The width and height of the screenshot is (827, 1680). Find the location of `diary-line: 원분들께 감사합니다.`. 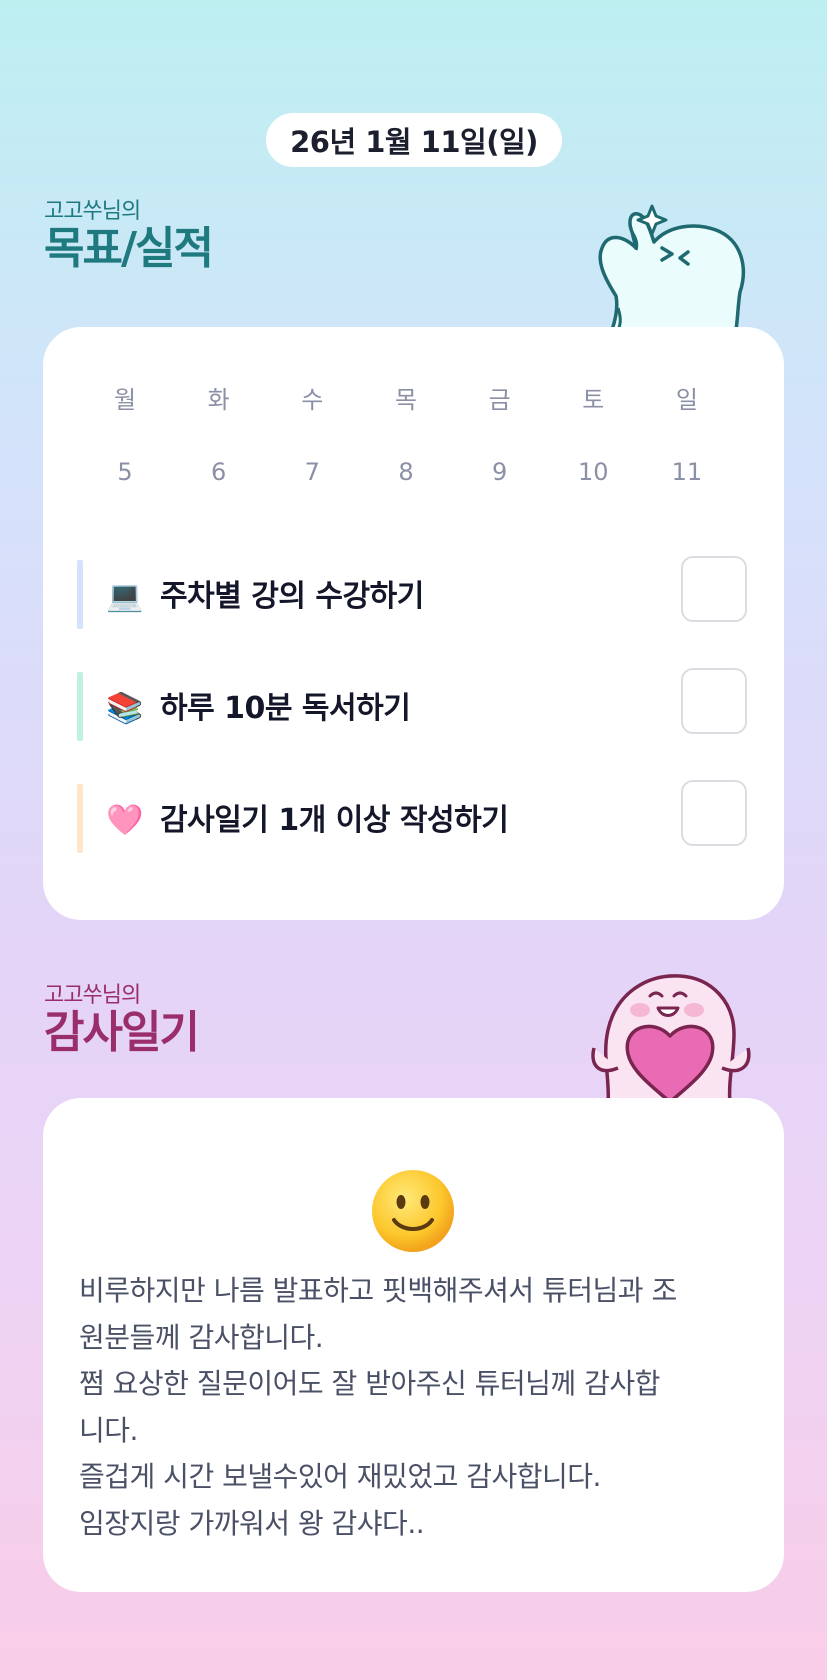

diary-line: 원분들께 감사합니다. is located at coordinates (201, 1337).